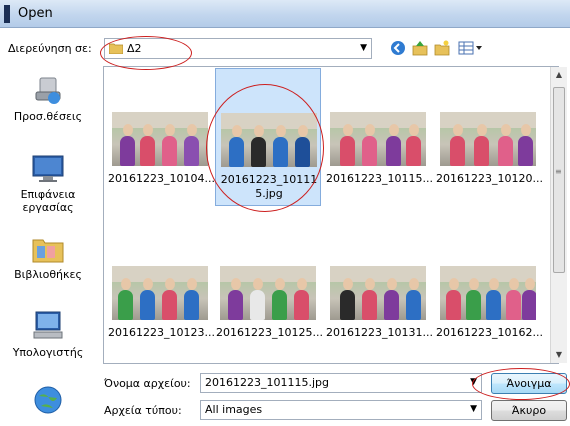  Describe the element at coordinates (238, 48) in the screenshot. I see `look-in-dropdown: Δ2 ▼` at that location.